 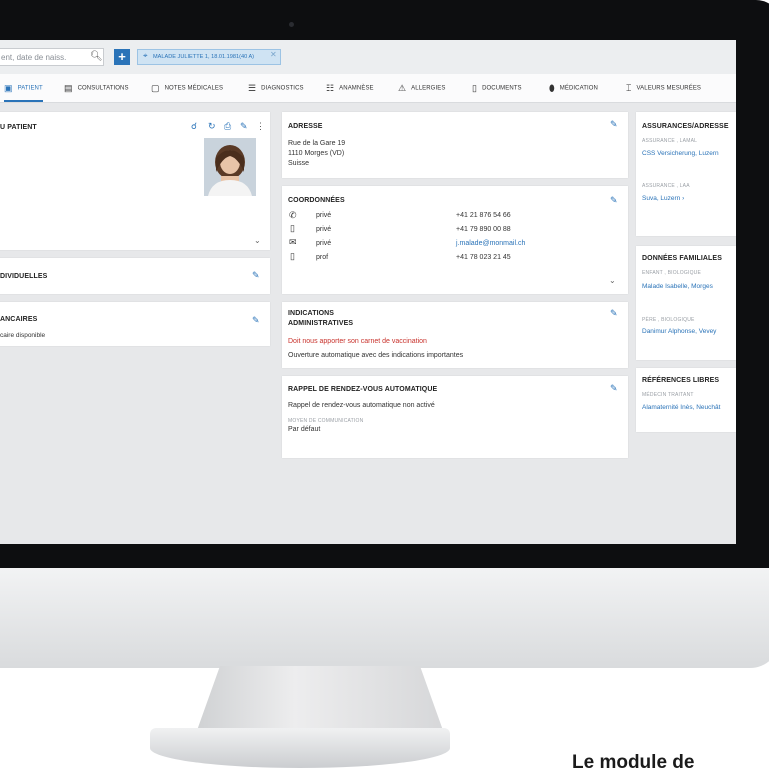 I want to click on avatar, so click(x=230, y=167).